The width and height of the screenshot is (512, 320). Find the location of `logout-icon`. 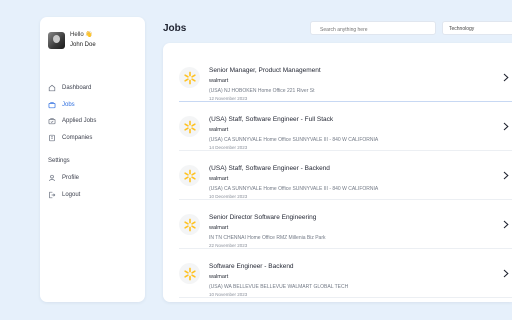

logout-icon is located at coordinates (52, 194).